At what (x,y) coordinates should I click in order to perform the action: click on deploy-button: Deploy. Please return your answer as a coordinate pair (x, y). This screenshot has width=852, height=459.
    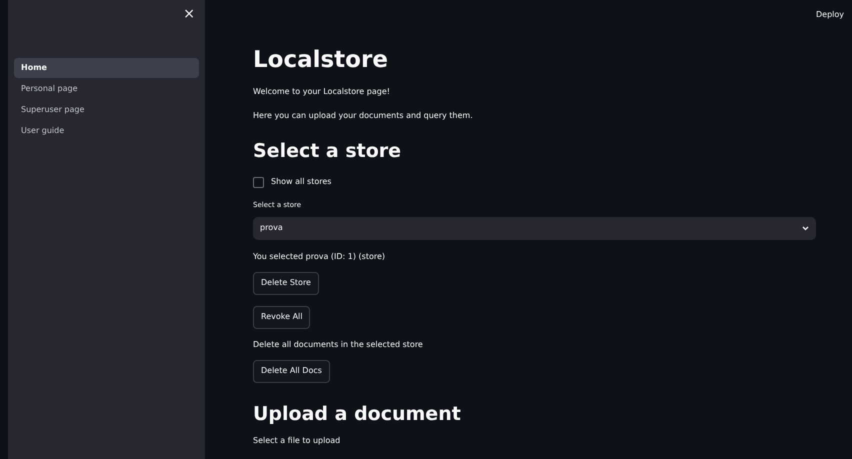
    Looking at the image, I should click on (830, 15).